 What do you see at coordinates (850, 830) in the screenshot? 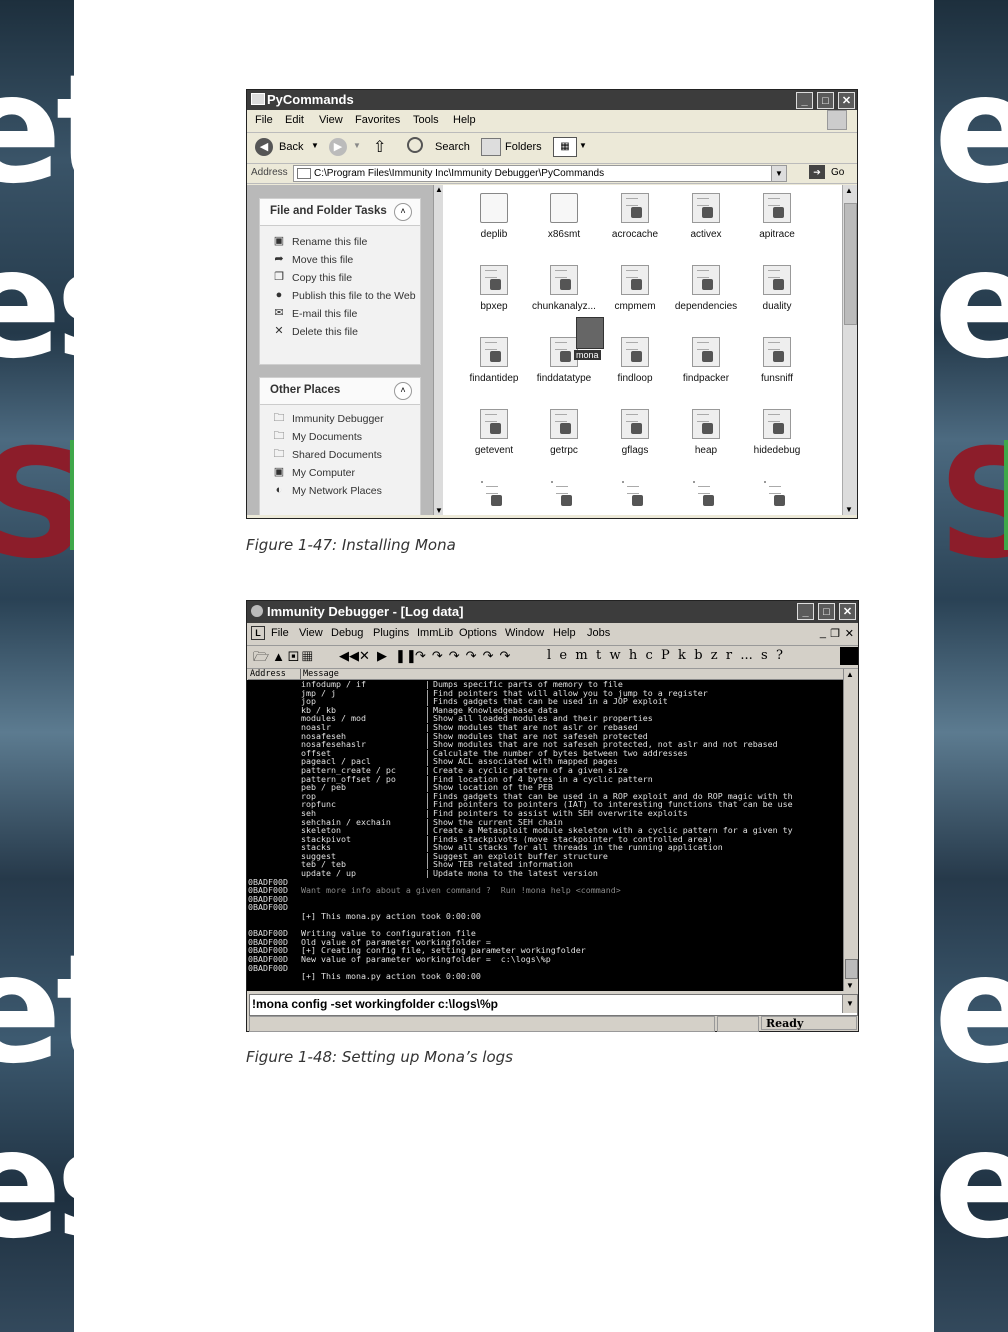
I see `log-scrollbar: ▲ ▼` at bounding box center [850, 830].